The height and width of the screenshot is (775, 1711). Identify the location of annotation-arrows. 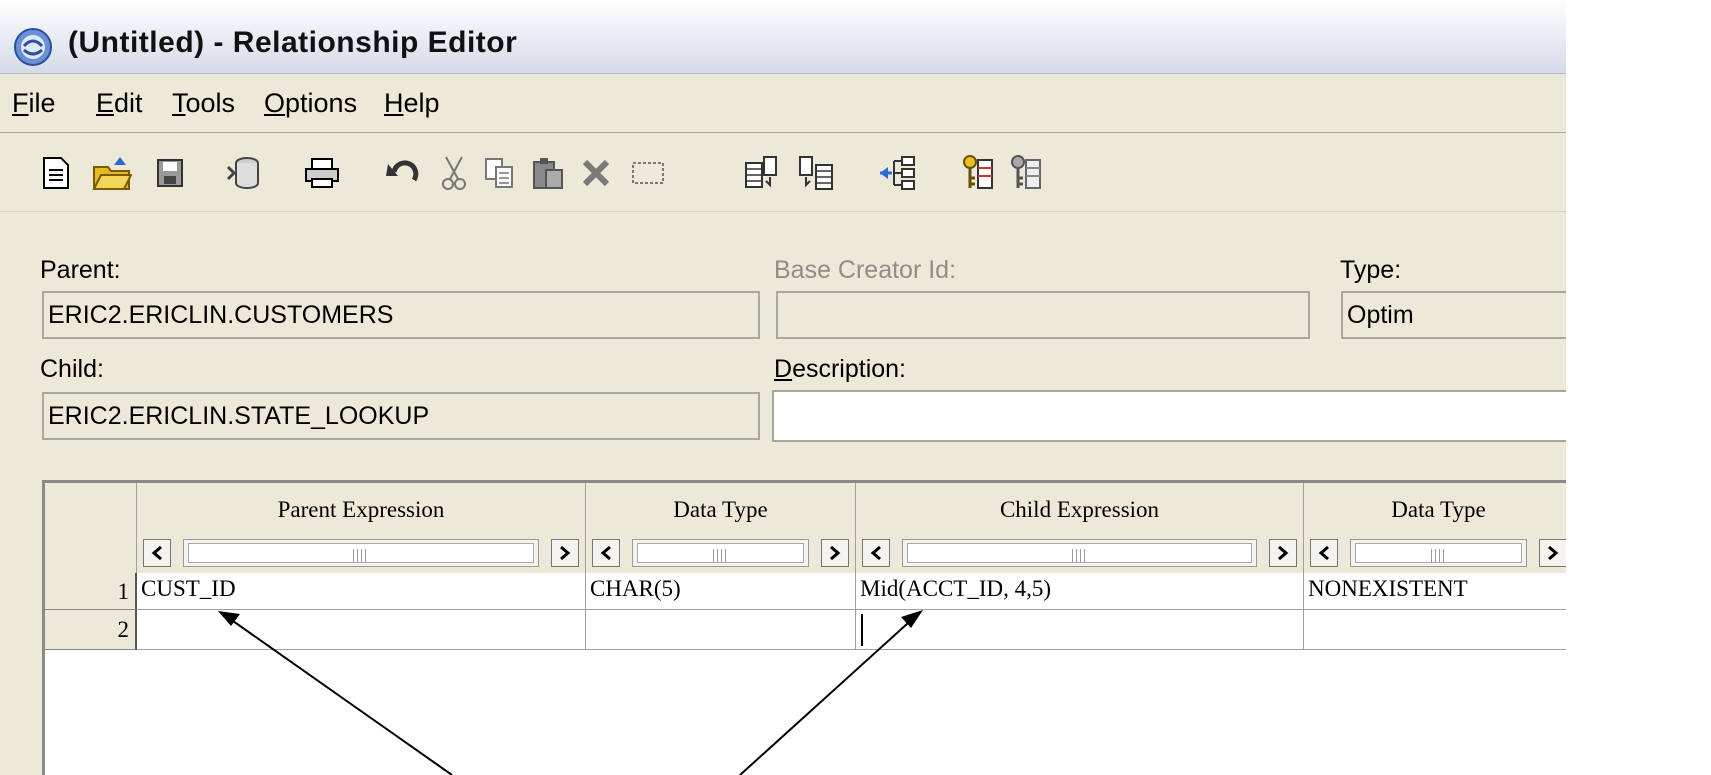
(570, 692).